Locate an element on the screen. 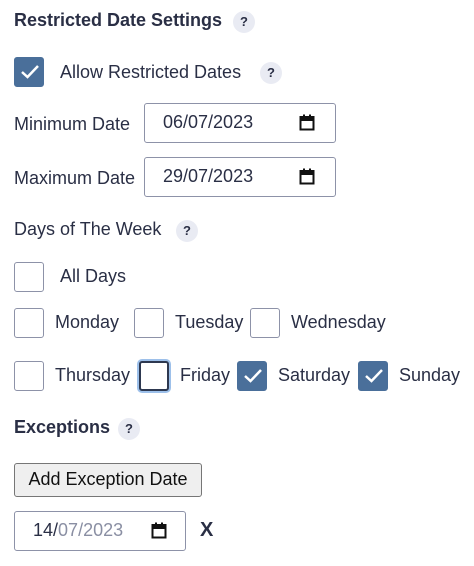 Image resolution: width=474 pixels, height=566 pixels. all-days-checkbox is located at coordinates (29, 277).